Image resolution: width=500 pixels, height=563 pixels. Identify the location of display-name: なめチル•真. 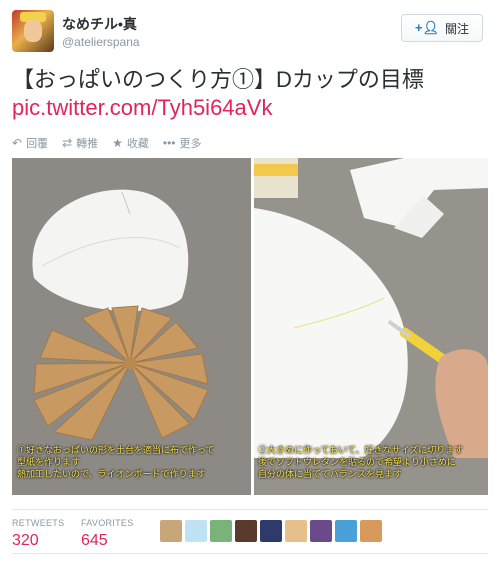
(99, 24).